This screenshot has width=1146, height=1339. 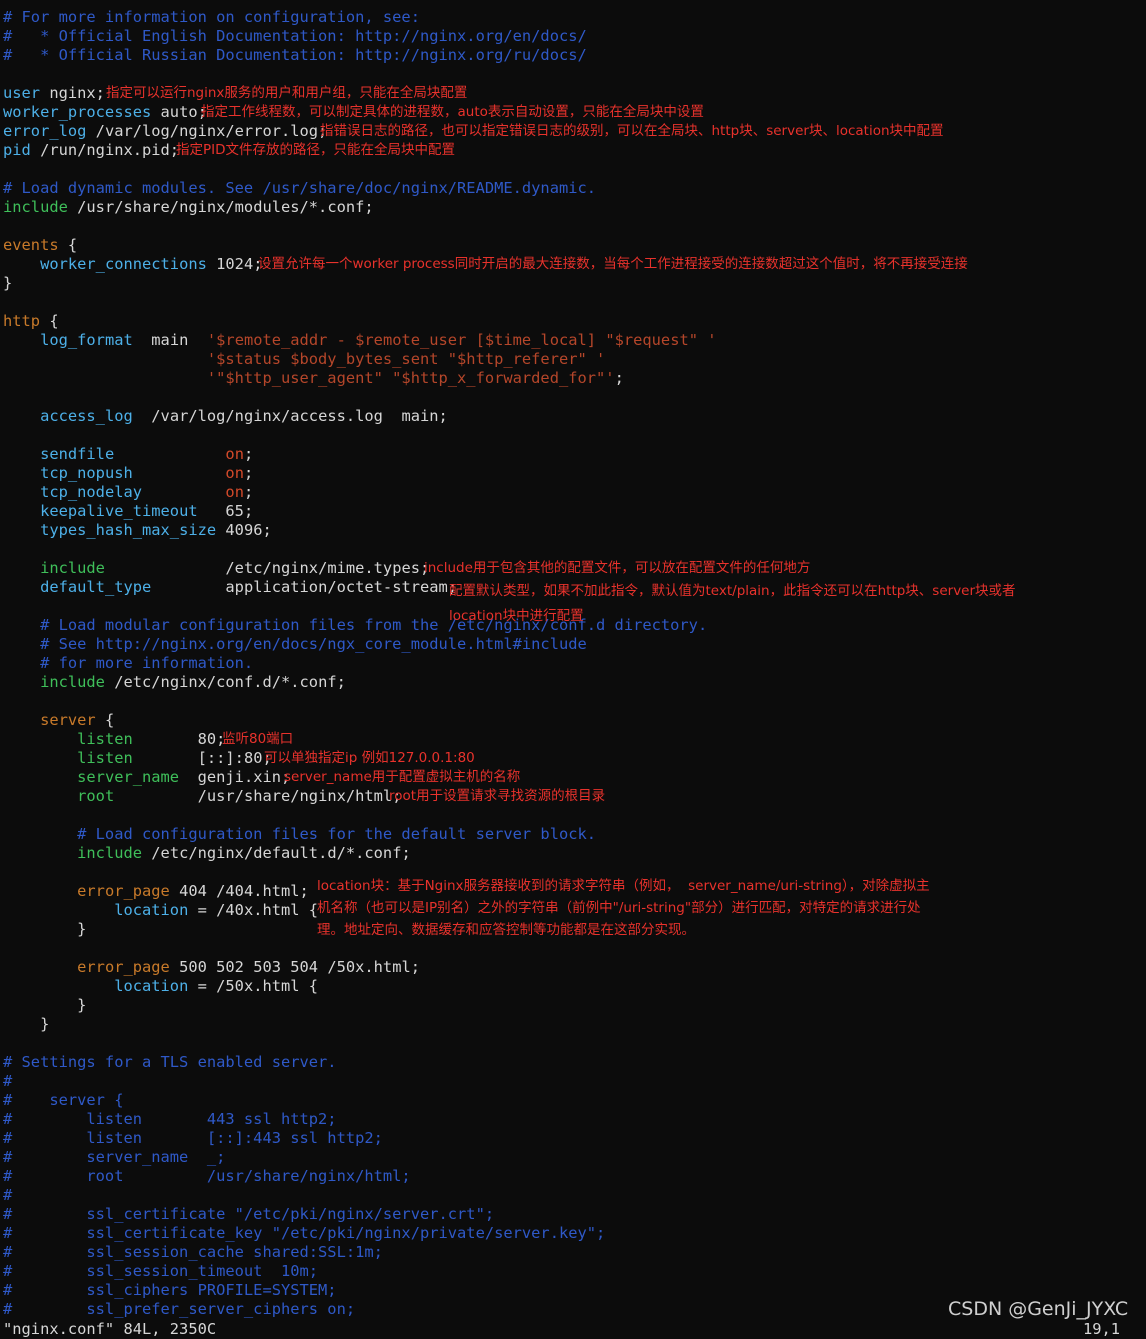 What do you see at coordinates (17, 150) in the screenshot?
I see `code-token-directive: pid` at bounding box center [17, 150].